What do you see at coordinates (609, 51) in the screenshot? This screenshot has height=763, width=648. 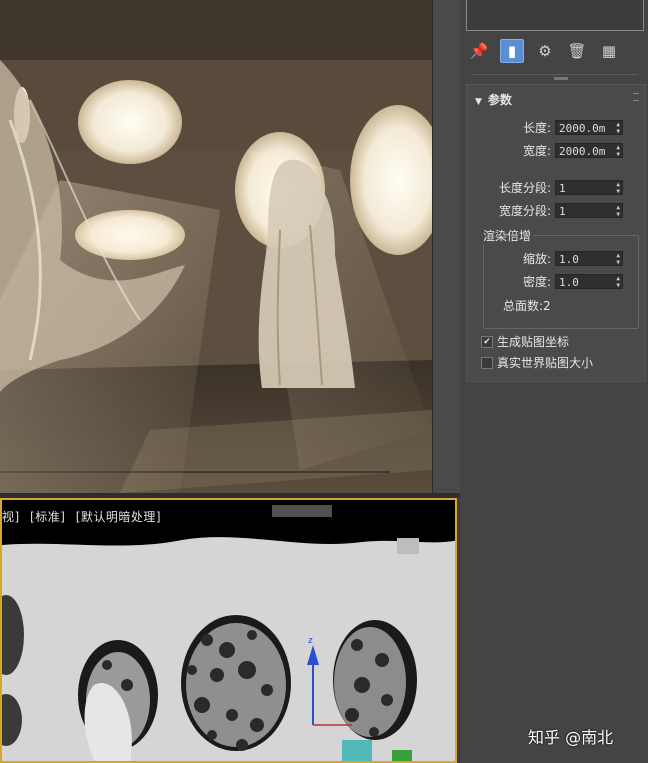 I see `configure-icon: ▦` at bounding box center [609, 51].